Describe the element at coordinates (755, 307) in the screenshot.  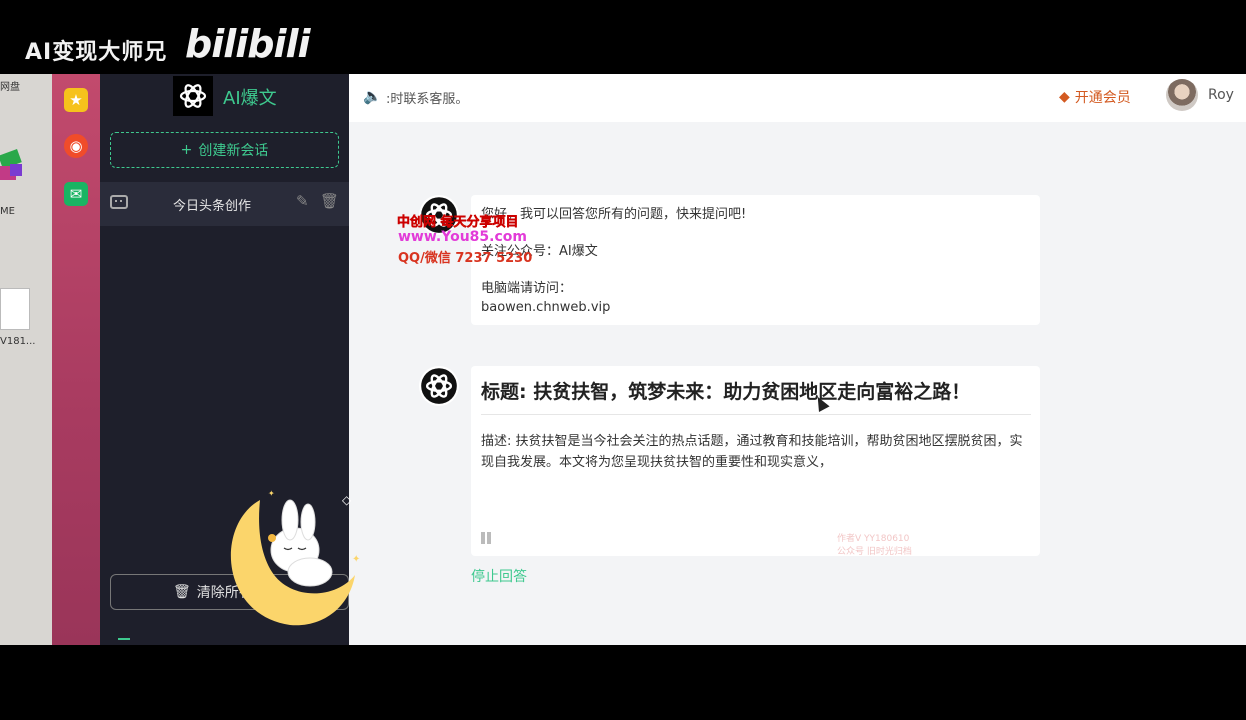
I see `message-link: baowen.chnweb.vip` at that location.